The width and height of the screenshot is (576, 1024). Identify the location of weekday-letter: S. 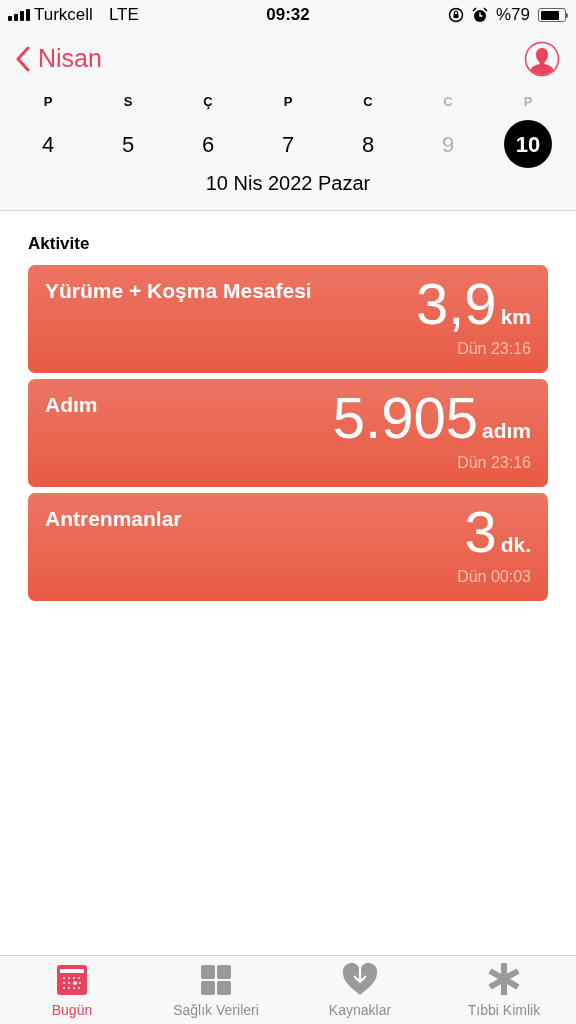
(128, 102).